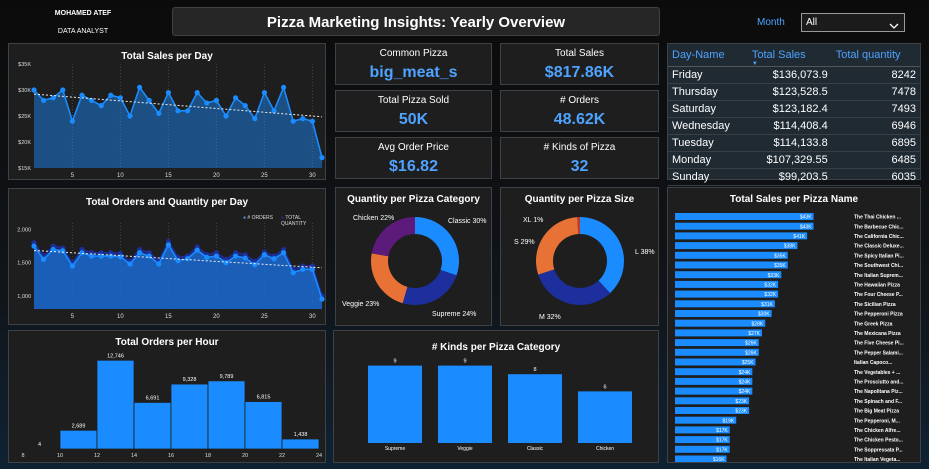 The height and width of the screenshot is (469, 929). I want to click on day-name-cell: Thursday, so click(708, 92).